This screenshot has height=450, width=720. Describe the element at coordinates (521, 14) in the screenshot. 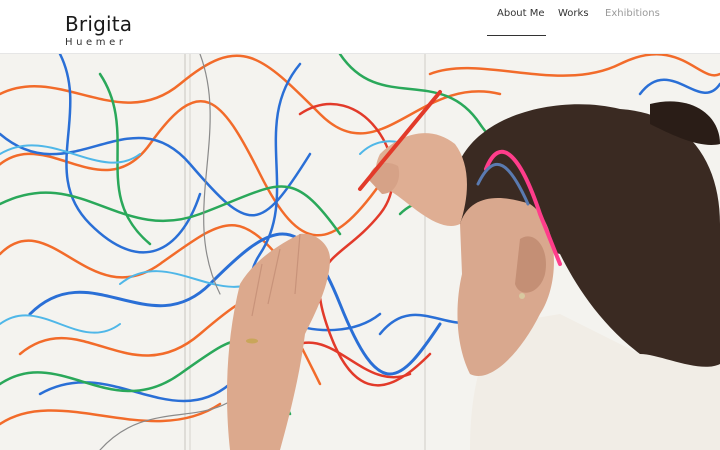

I see `nav-about-me: About Me` at that location.